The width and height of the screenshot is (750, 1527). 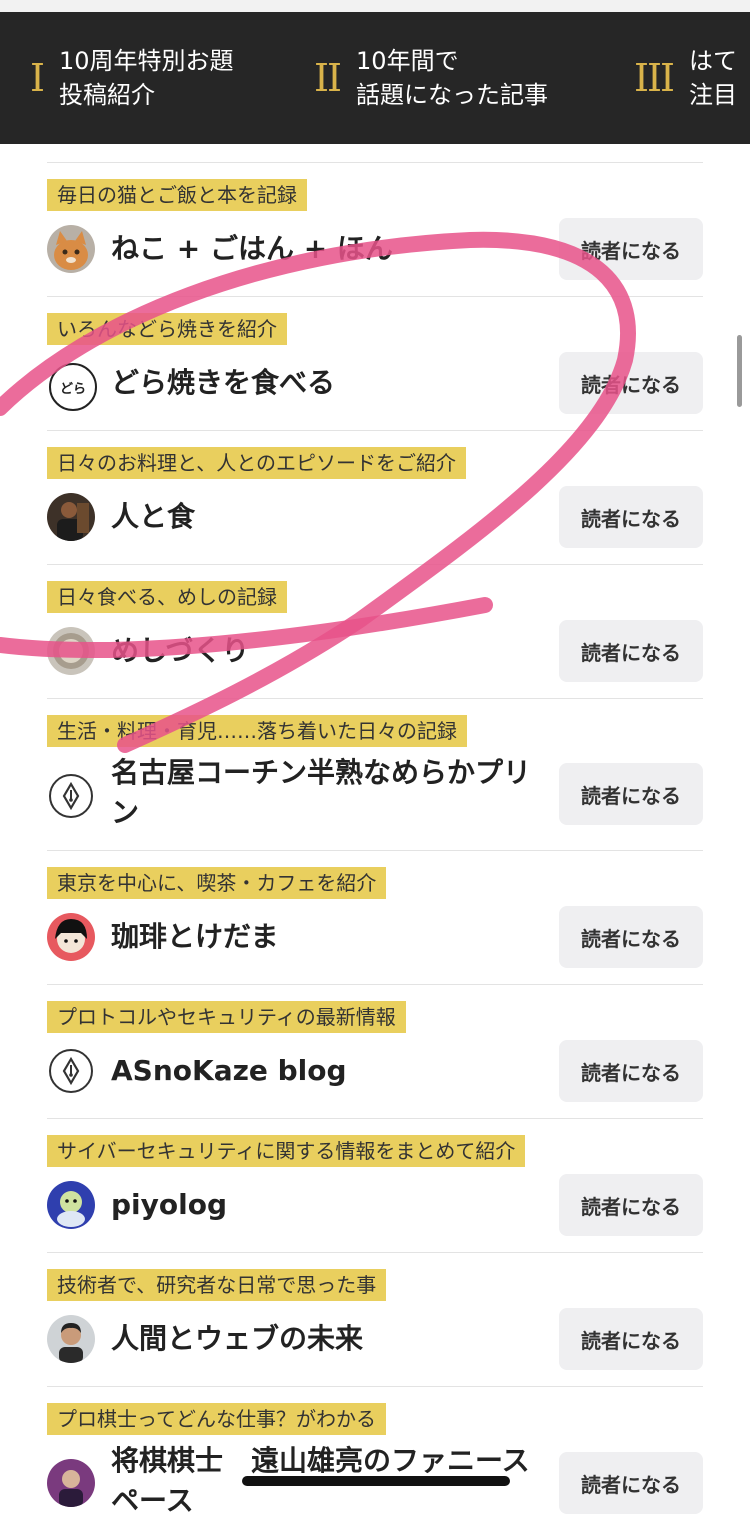 What do you see at coordinates (452, 78) in the screenshot?
I see `nav-item-label: 10年間で 話題になった記事` at bounding box center [452, 78].